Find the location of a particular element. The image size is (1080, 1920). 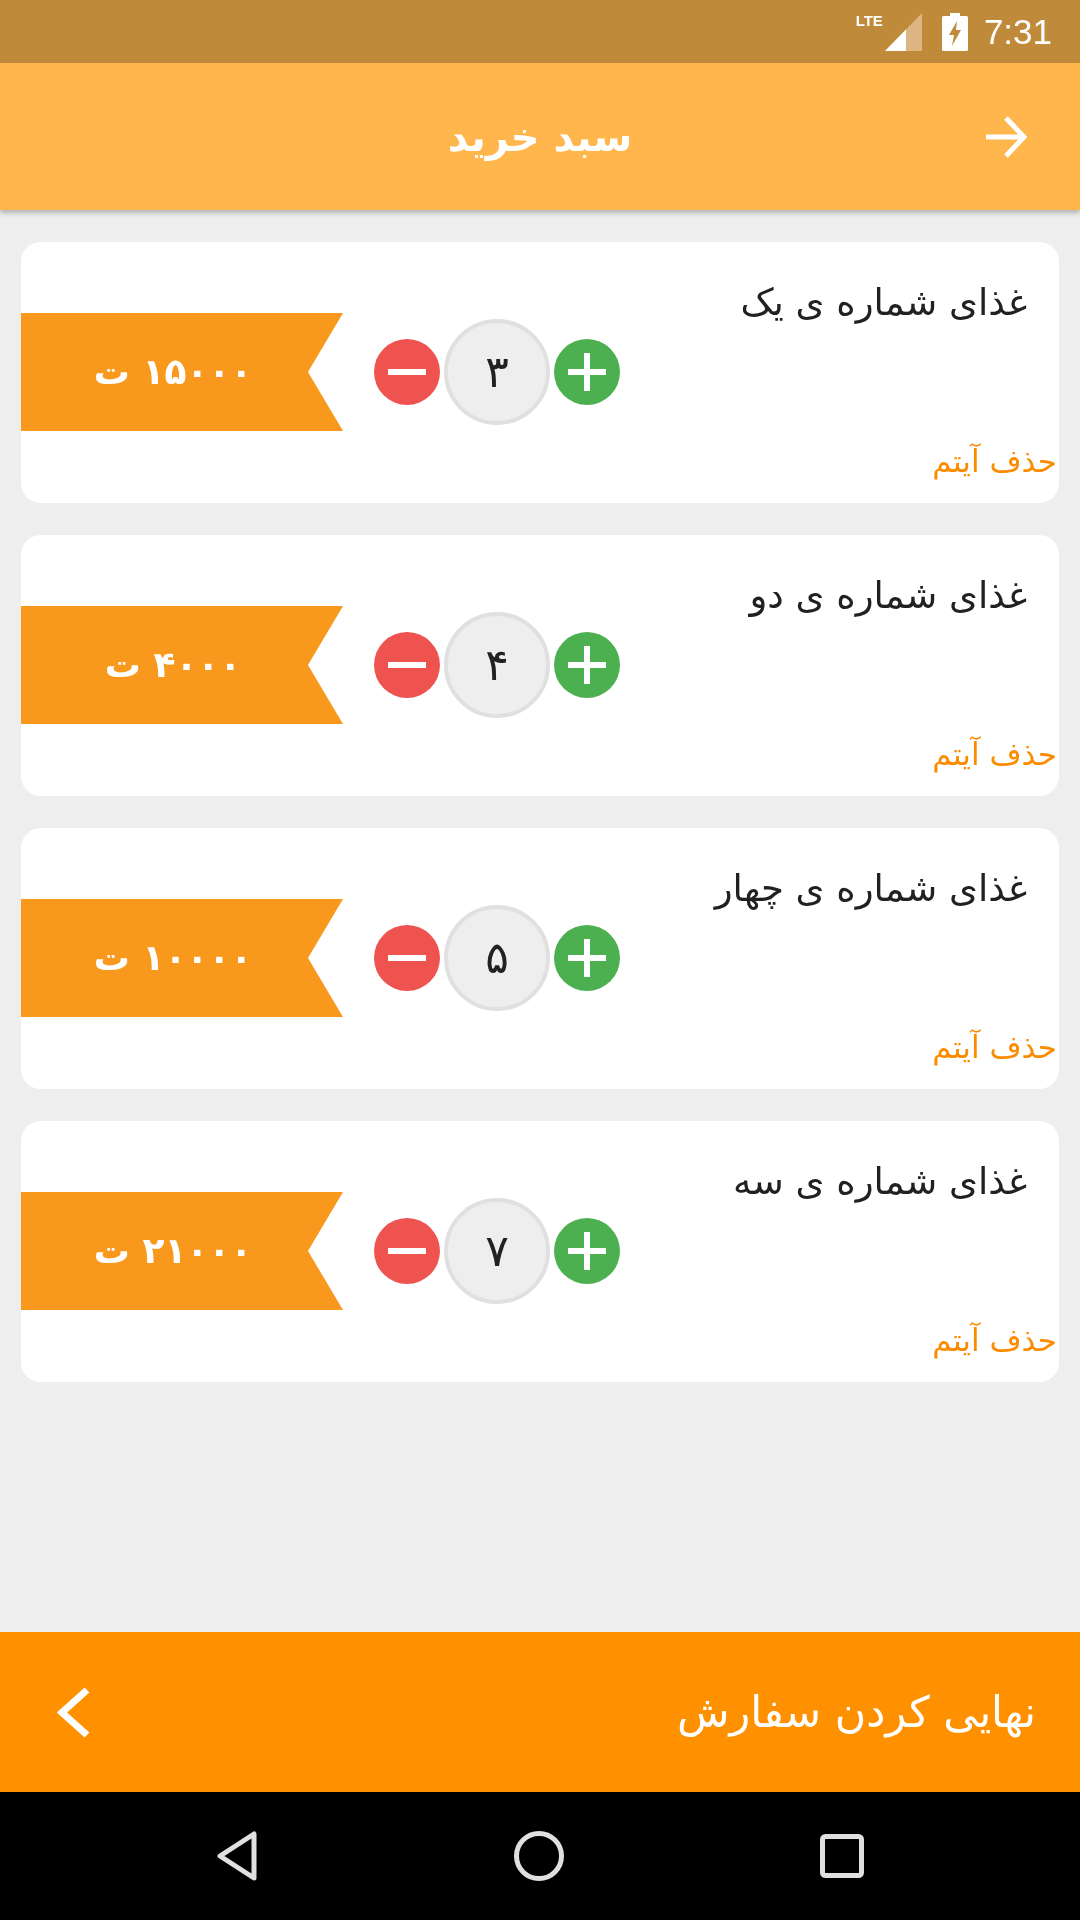

app-bar-title: سبد خرید is located at coordinates (540, 137).